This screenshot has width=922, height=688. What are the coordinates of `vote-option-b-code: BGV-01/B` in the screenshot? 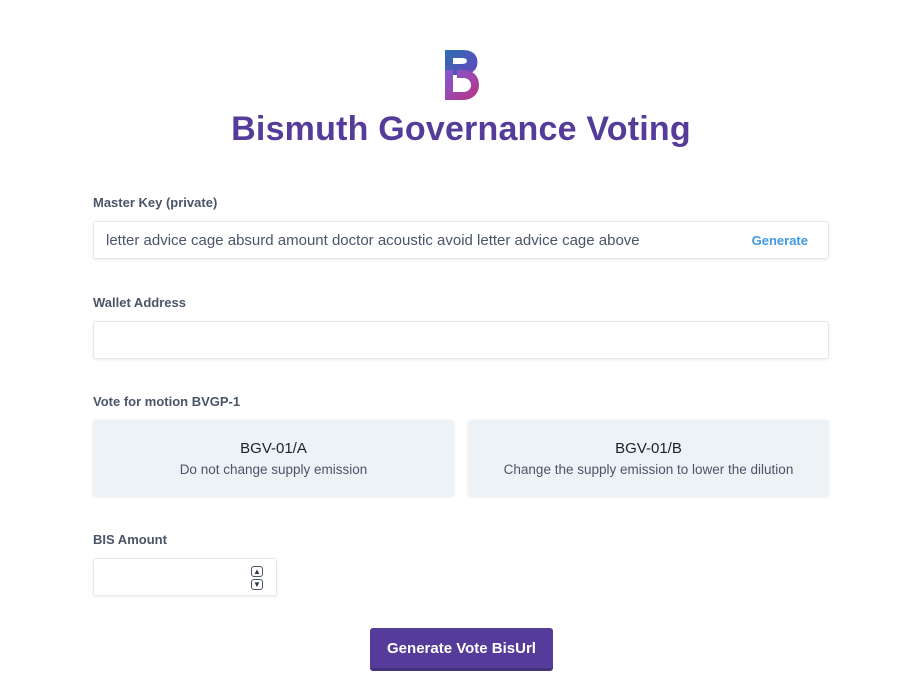 It's located at (648, 448).